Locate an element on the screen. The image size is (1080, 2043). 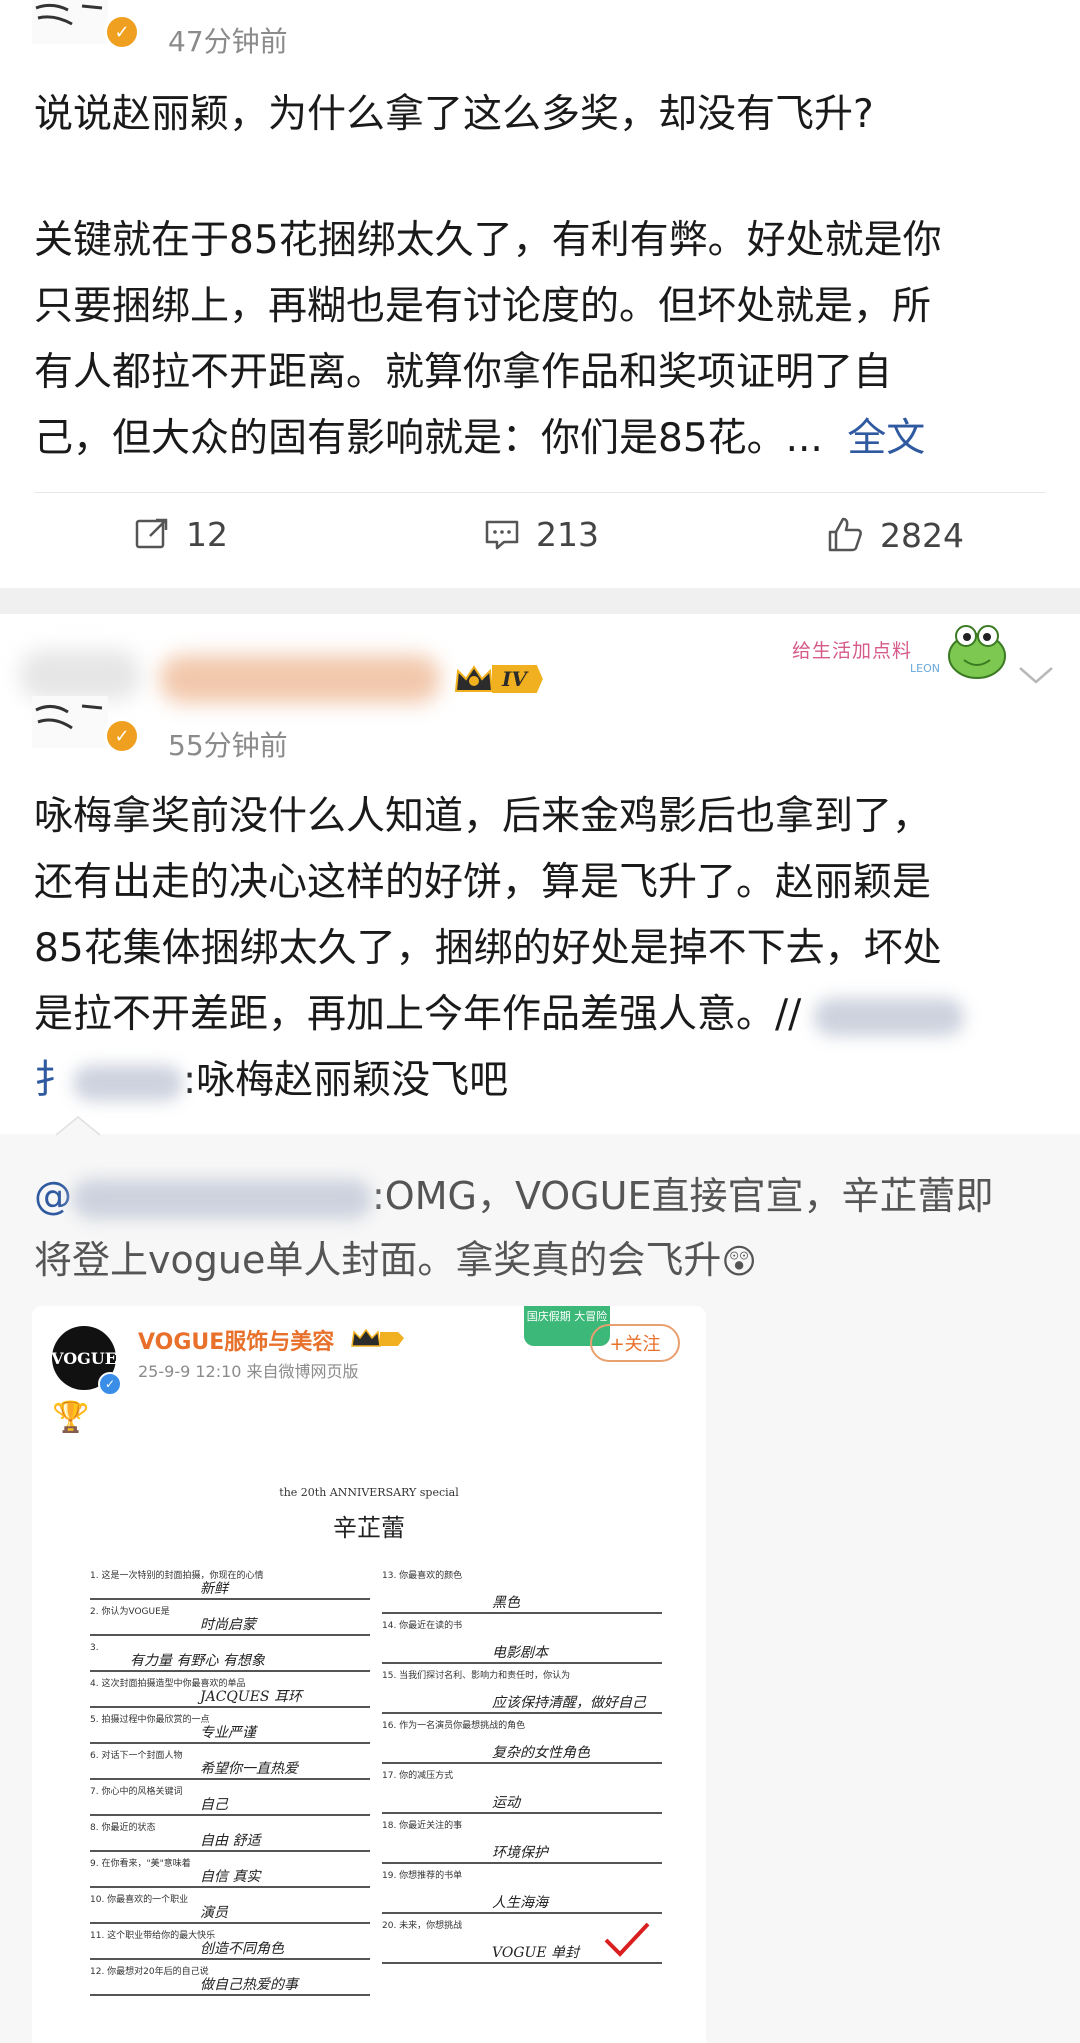
questionnaire-item: 4. 这次封面拍摄造型中你最喜欢的单品 JACQUES 耳环 is located at coordinates (235, 1694).